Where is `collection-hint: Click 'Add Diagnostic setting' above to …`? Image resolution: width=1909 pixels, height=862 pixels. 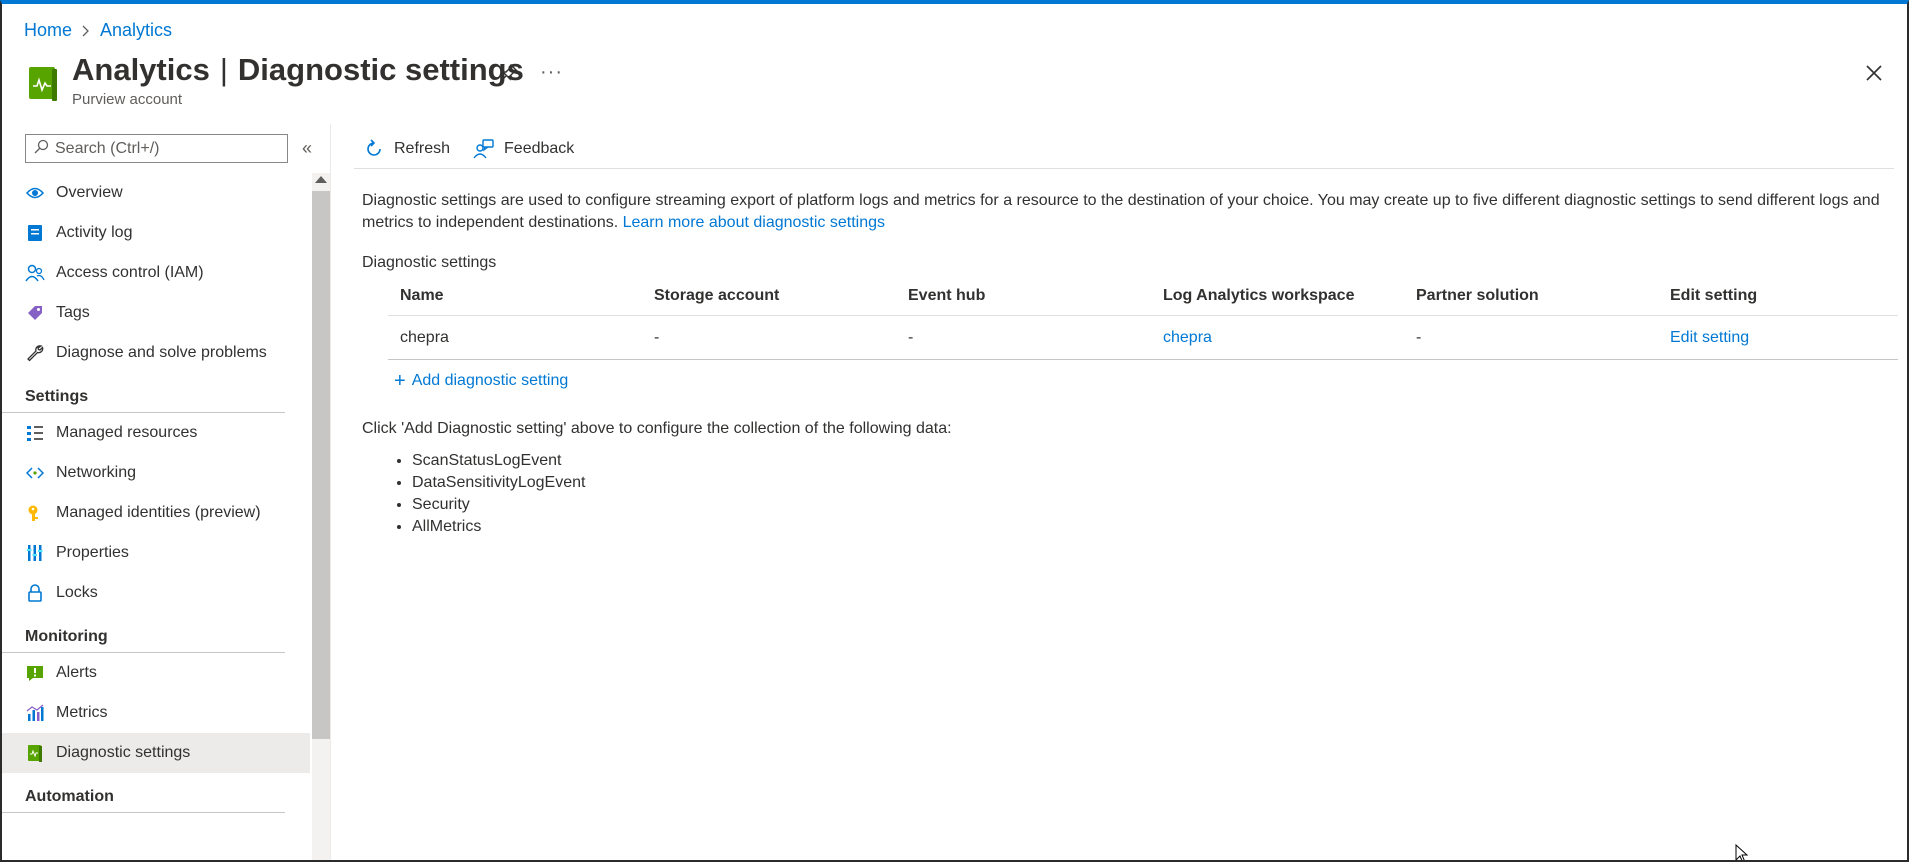 collection-hint: Click 'Add Diagnostic setting' above to … is located at coordinates (657, 428).